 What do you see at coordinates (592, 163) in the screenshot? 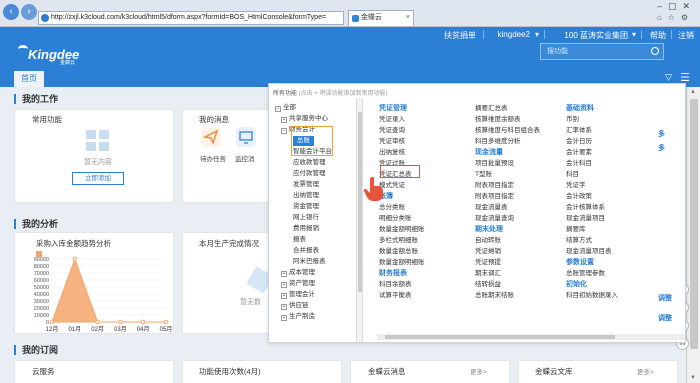
I see `function-item: 会计科目` at bounding box center [592, 163].